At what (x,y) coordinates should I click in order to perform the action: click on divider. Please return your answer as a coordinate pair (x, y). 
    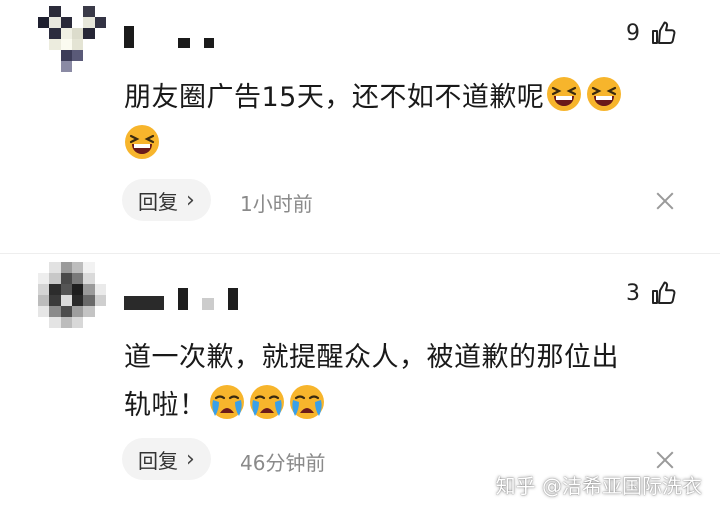
    Looking at the image, I should click on (360, 253).